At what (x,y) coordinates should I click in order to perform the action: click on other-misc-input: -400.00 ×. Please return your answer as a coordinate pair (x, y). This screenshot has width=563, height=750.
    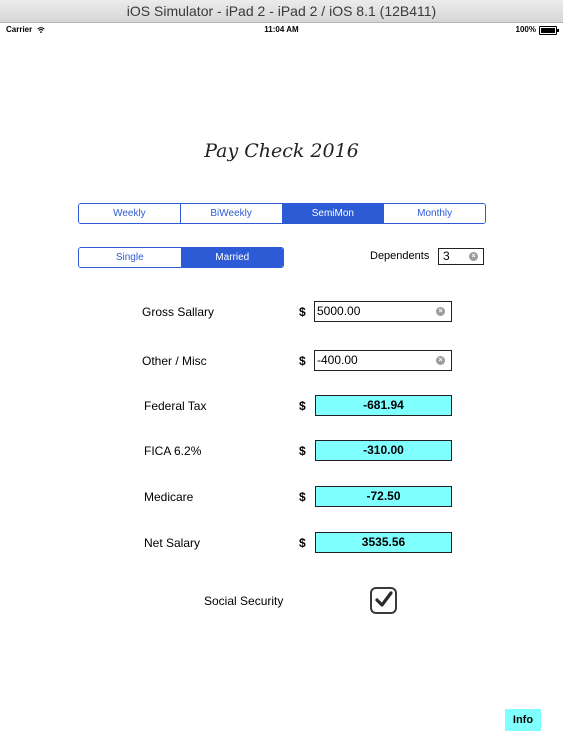
    Looking at the image, I should click on (383, 360).